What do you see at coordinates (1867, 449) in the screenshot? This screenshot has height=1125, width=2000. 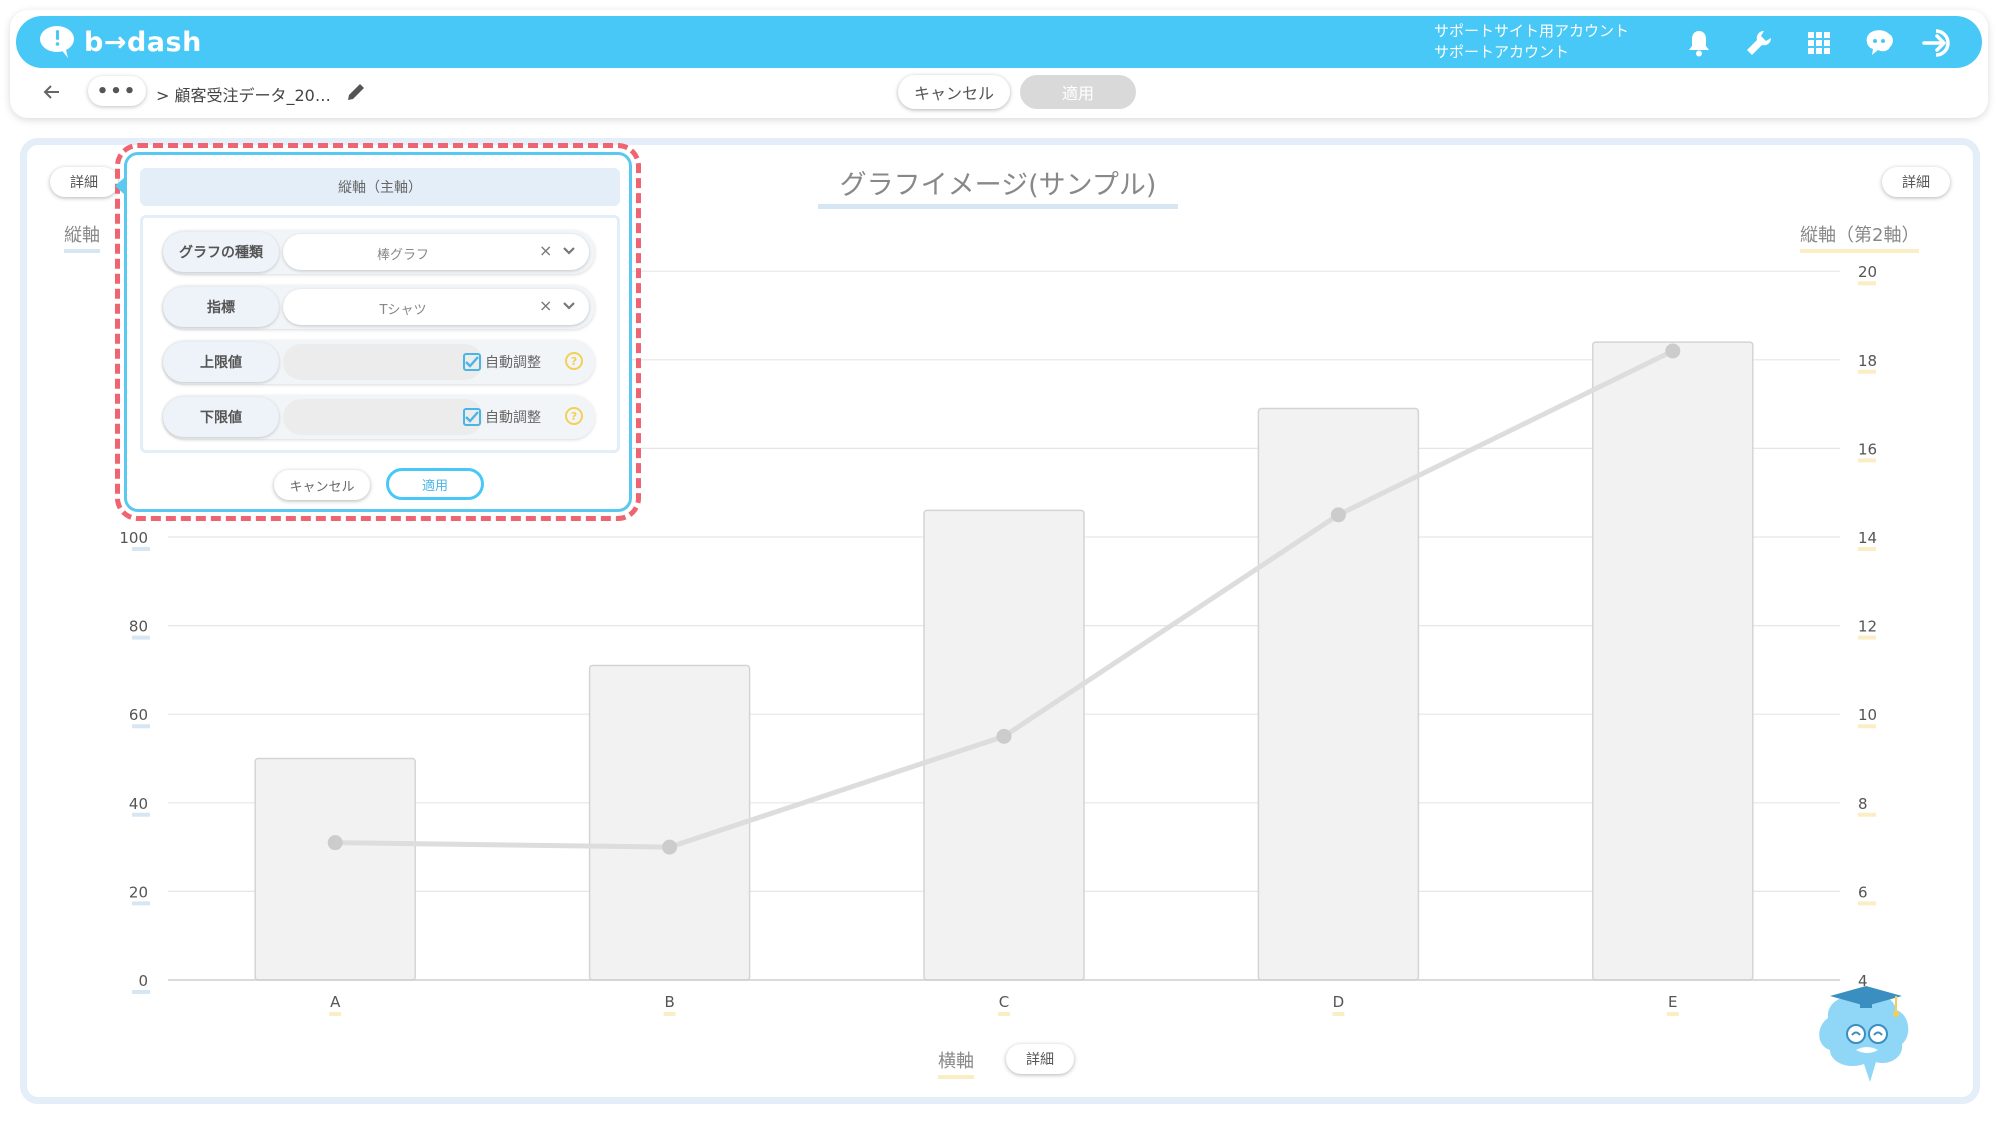 I see `right-axis-tick-label: 16` at bounding box center [1867, 449].